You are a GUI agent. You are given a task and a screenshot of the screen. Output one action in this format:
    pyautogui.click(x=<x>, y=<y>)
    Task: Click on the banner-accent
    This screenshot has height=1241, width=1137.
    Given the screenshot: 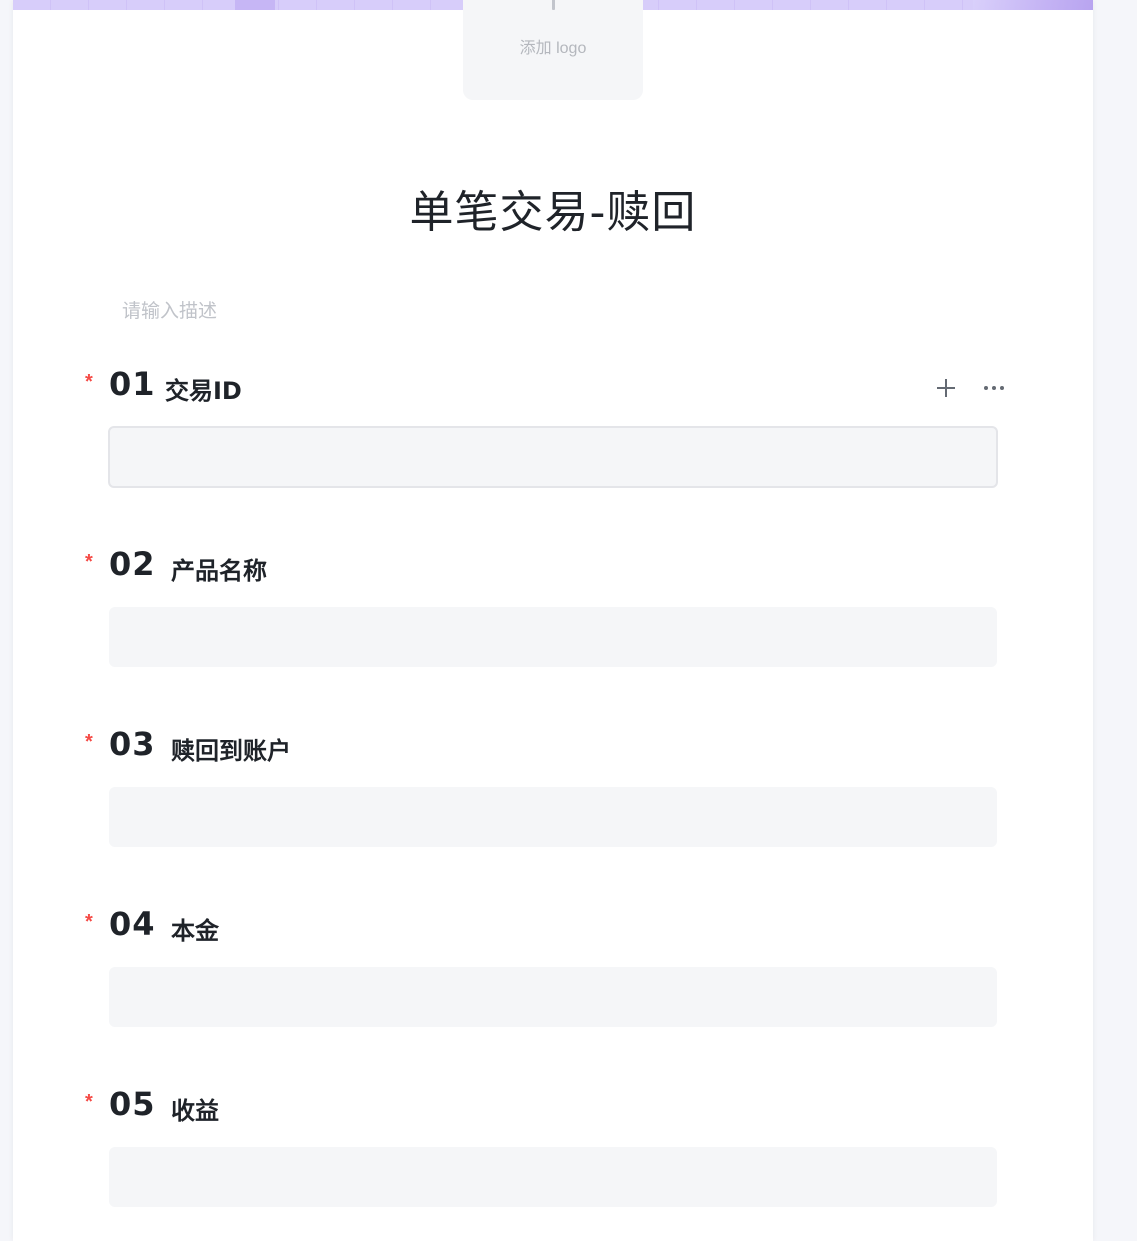 What is the action you would take?
    pyautogui.click(x=255, y=5)
    